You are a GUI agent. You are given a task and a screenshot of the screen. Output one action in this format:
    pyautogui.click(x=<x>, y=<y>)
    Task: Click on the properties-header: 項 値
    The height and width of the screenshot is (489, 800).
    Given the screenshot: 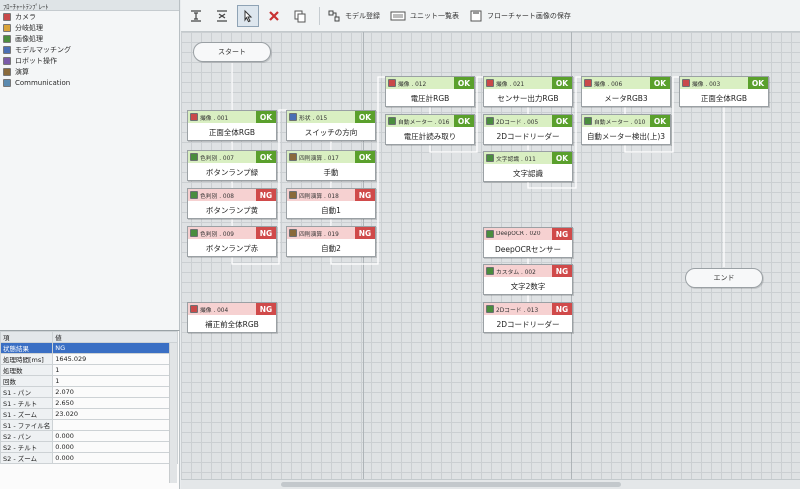 What is the action you would take?
    pyautogui.click(x=89, y=337)
    